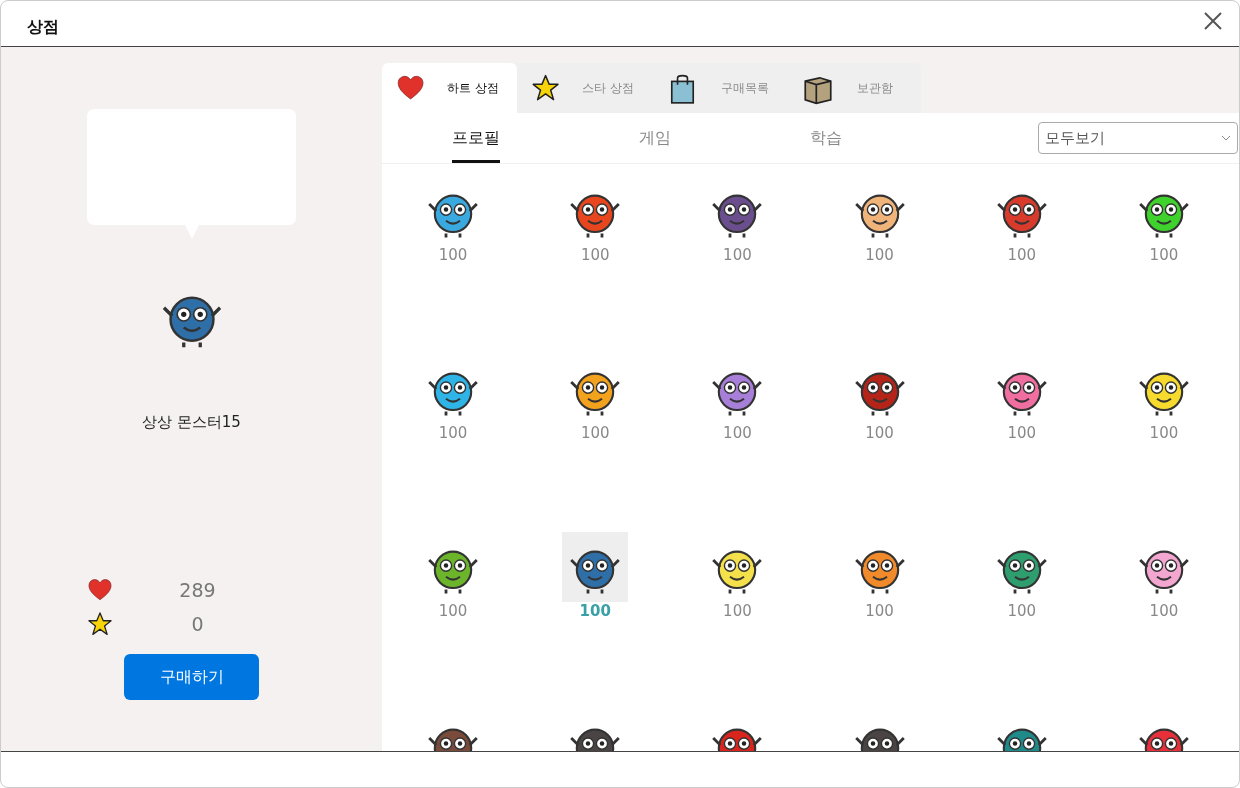 The height and width of the screenshot is (788, 1240). What do you see at coordinates (854, 88) in the screenshot?
I see `shop-tab: 보관함` at bounding box center [854, 88].